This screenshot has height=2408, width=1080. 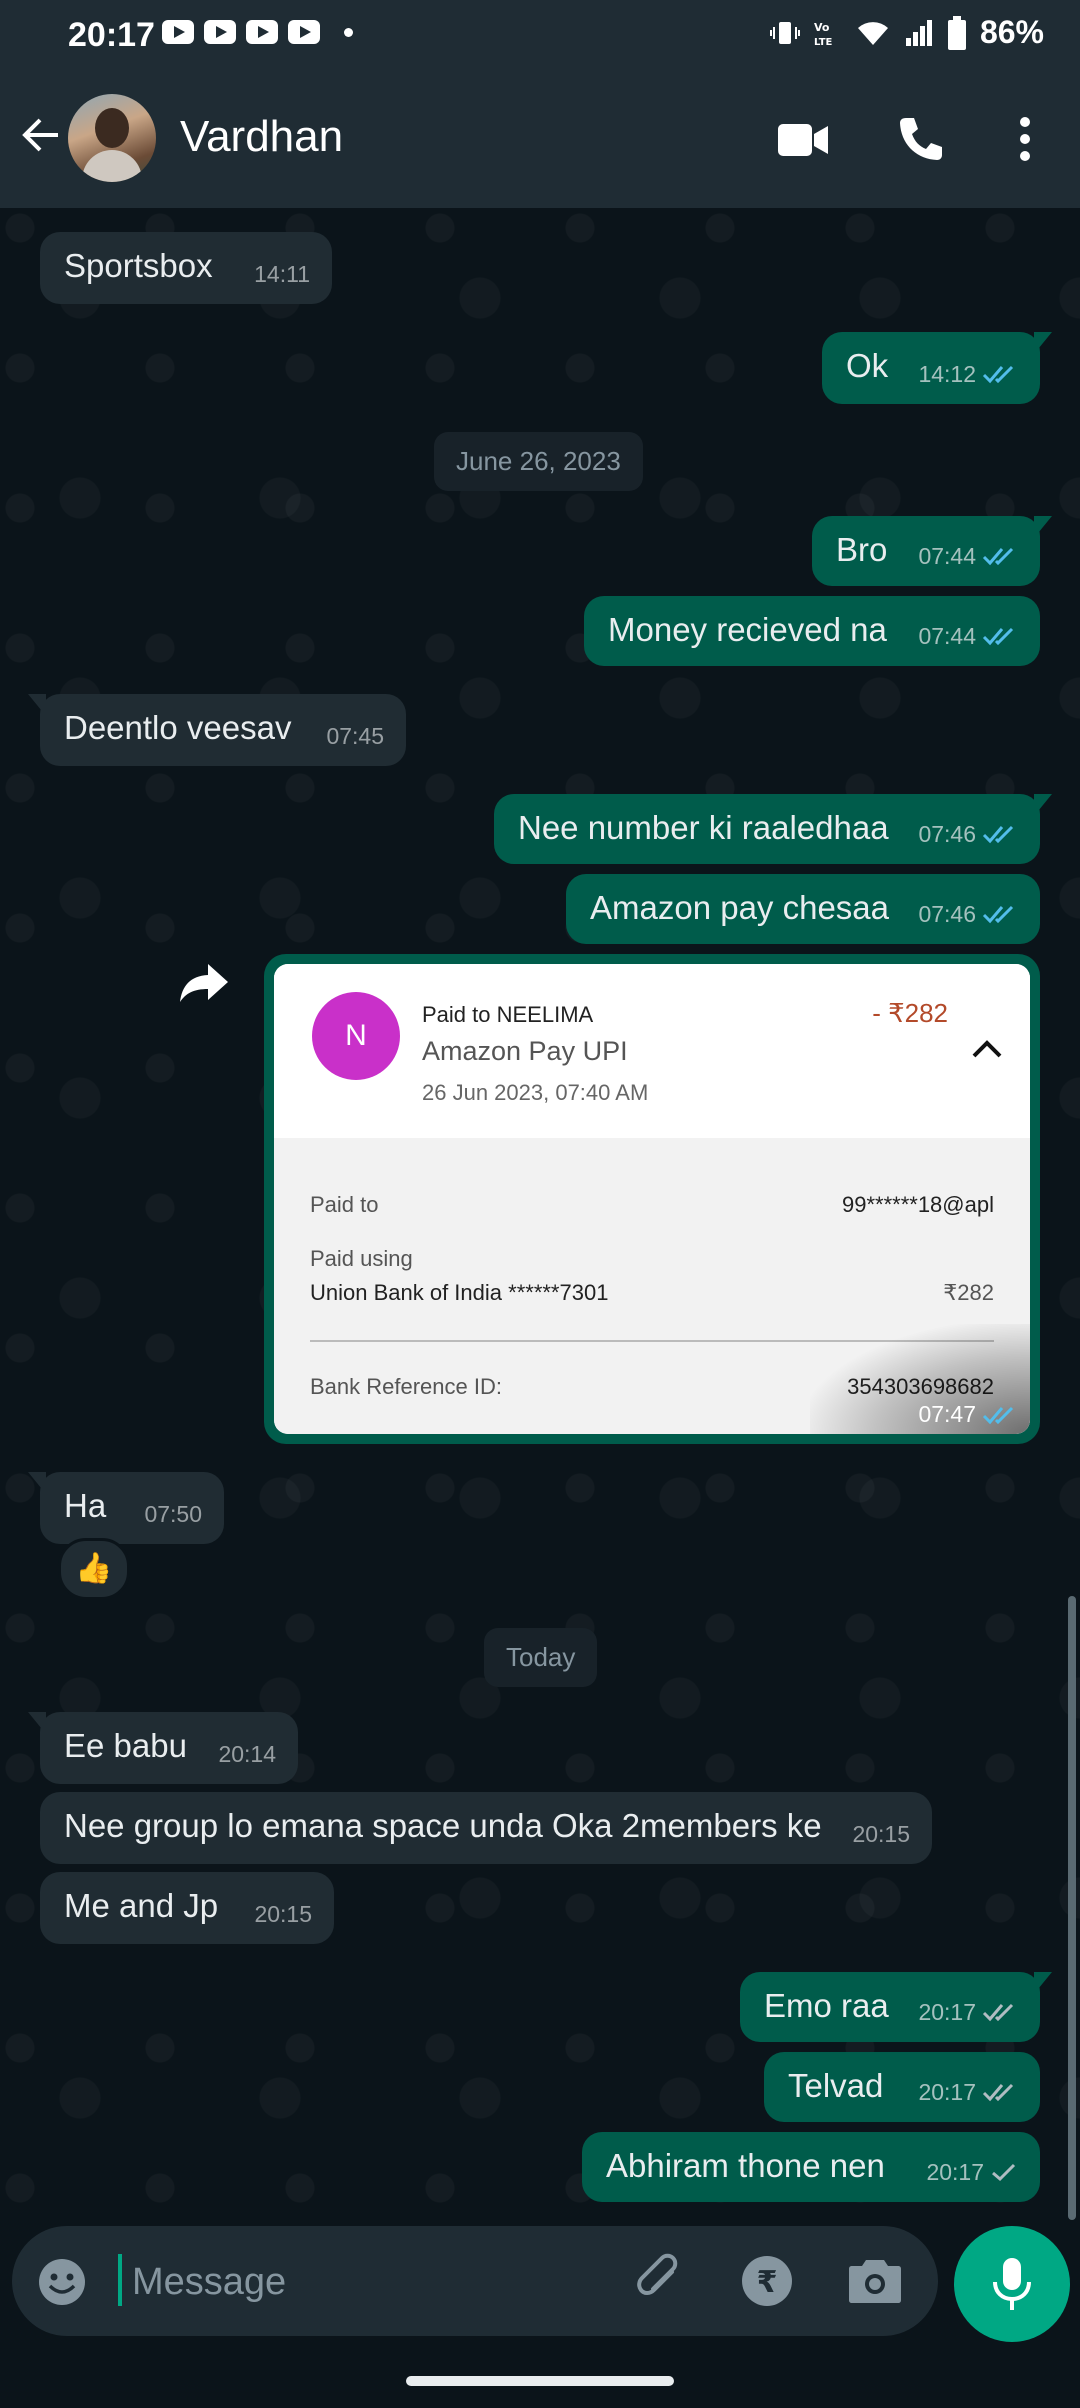 I want to click on message-time: 07:45, so click(x=355, y=736).